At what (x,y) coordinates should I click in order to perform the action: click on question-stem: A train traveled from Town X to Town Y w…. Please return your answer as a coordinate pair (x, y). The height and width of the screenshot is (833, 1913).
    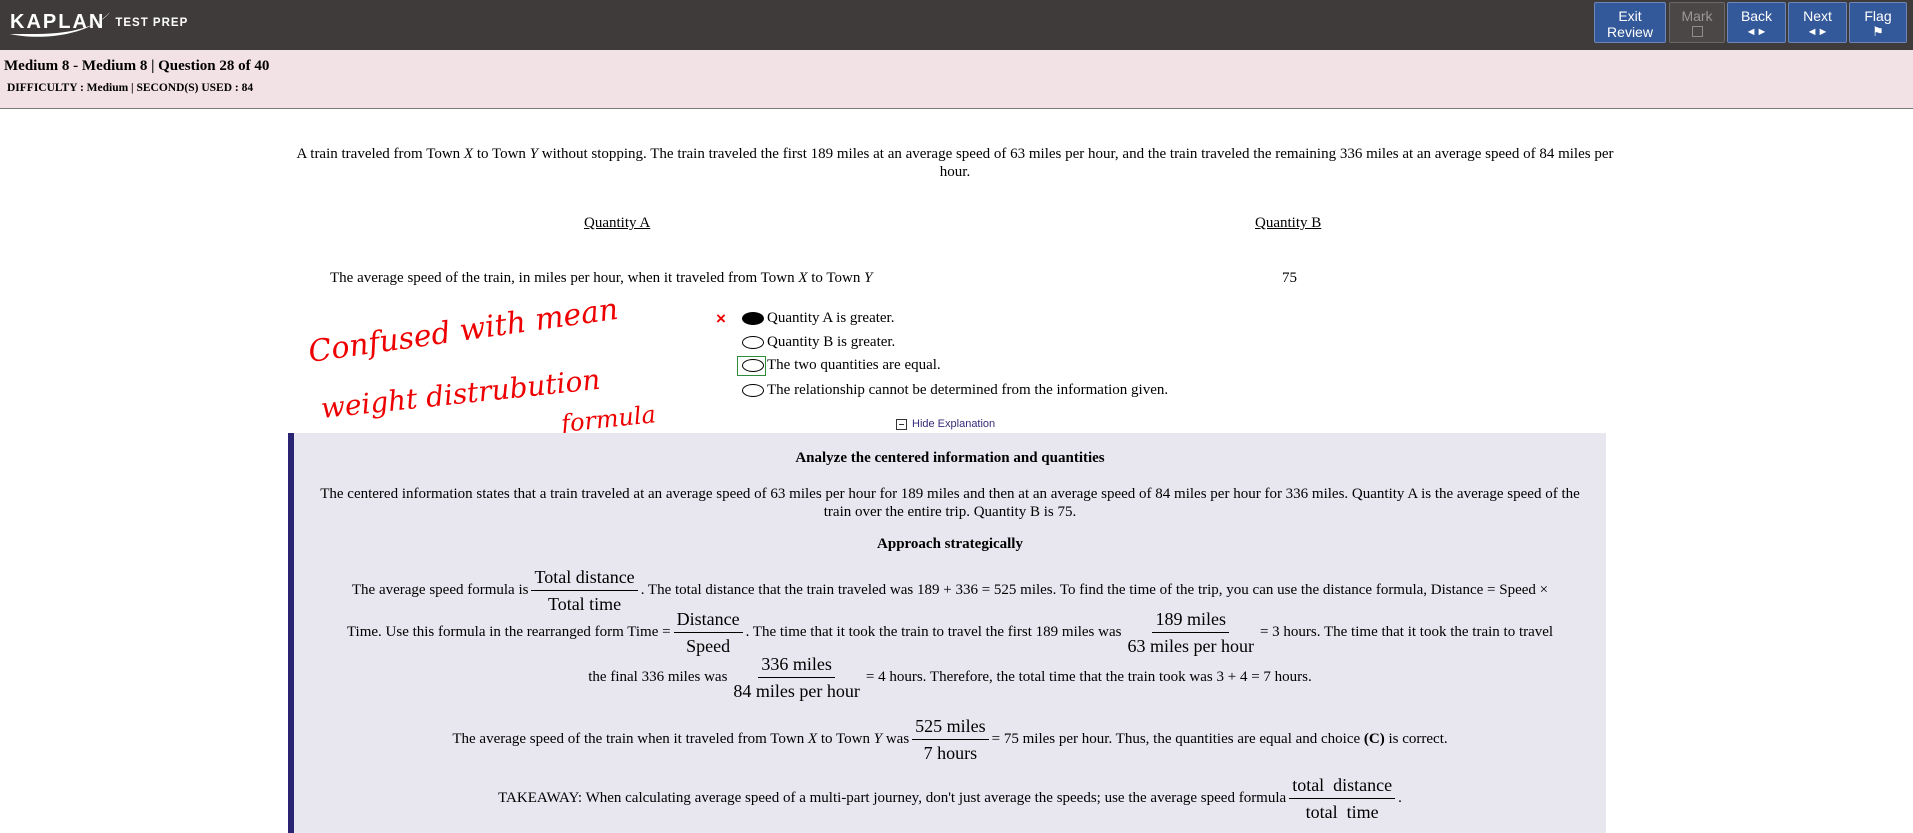
    Looking at the image, I should click on (955, 163).